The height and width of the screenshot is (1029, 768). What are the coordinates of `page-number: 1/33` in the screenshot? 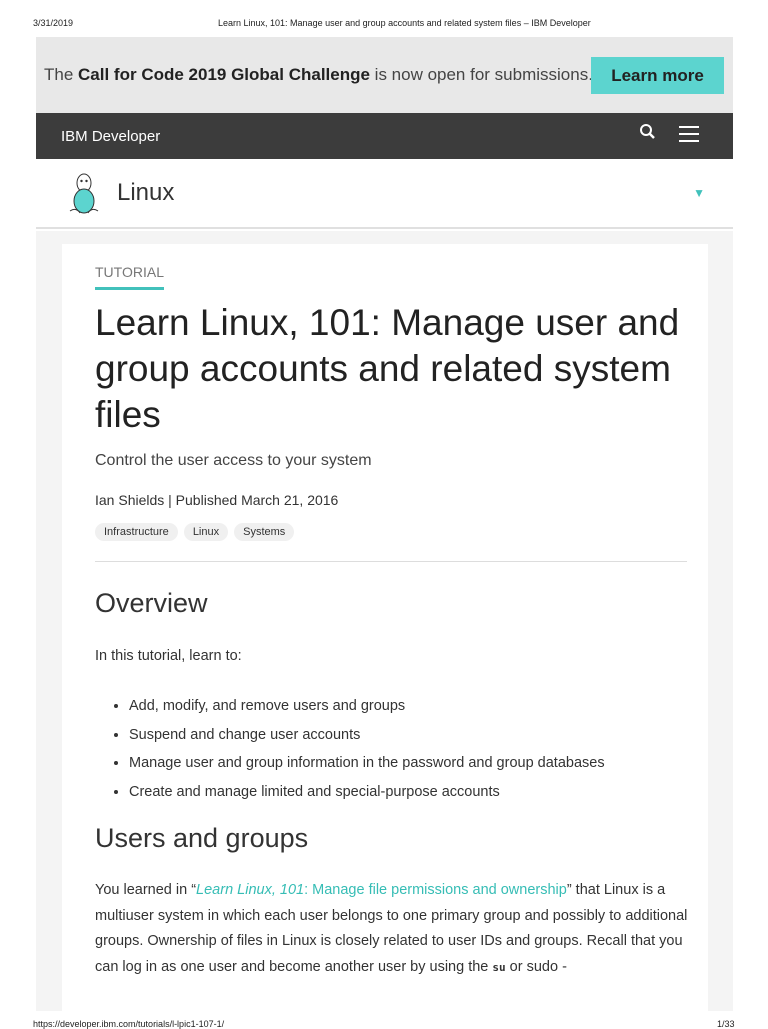 It's located at (726, 1024).